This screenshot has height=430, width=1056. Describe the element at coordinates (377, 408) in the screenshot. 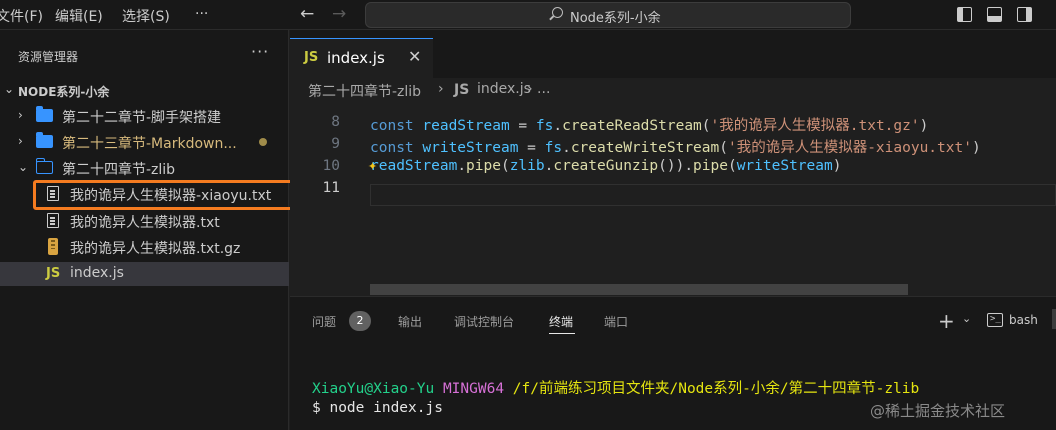

I see `terminal-command-line: $ node index.js` at that location.